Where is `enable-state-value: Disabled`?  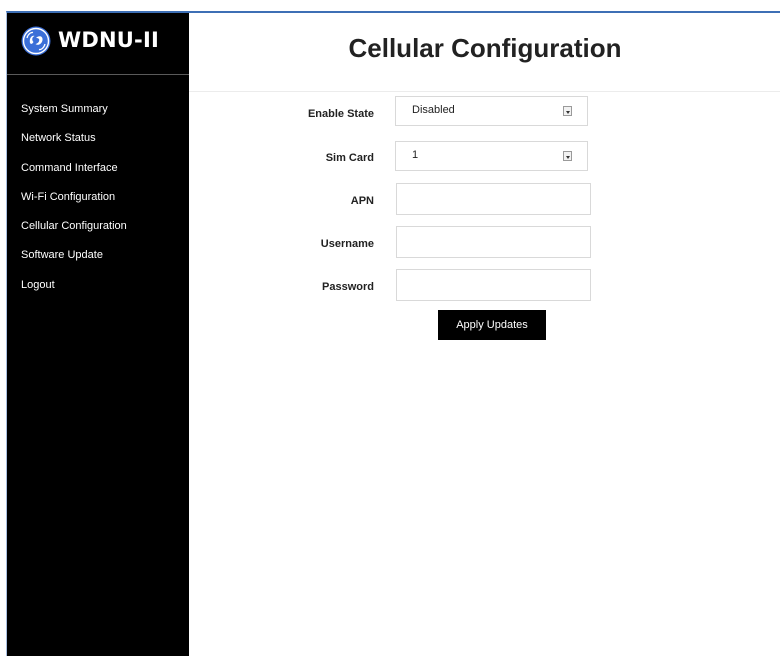
enable-state-value: Disabled is located at coordinates (433, 110).